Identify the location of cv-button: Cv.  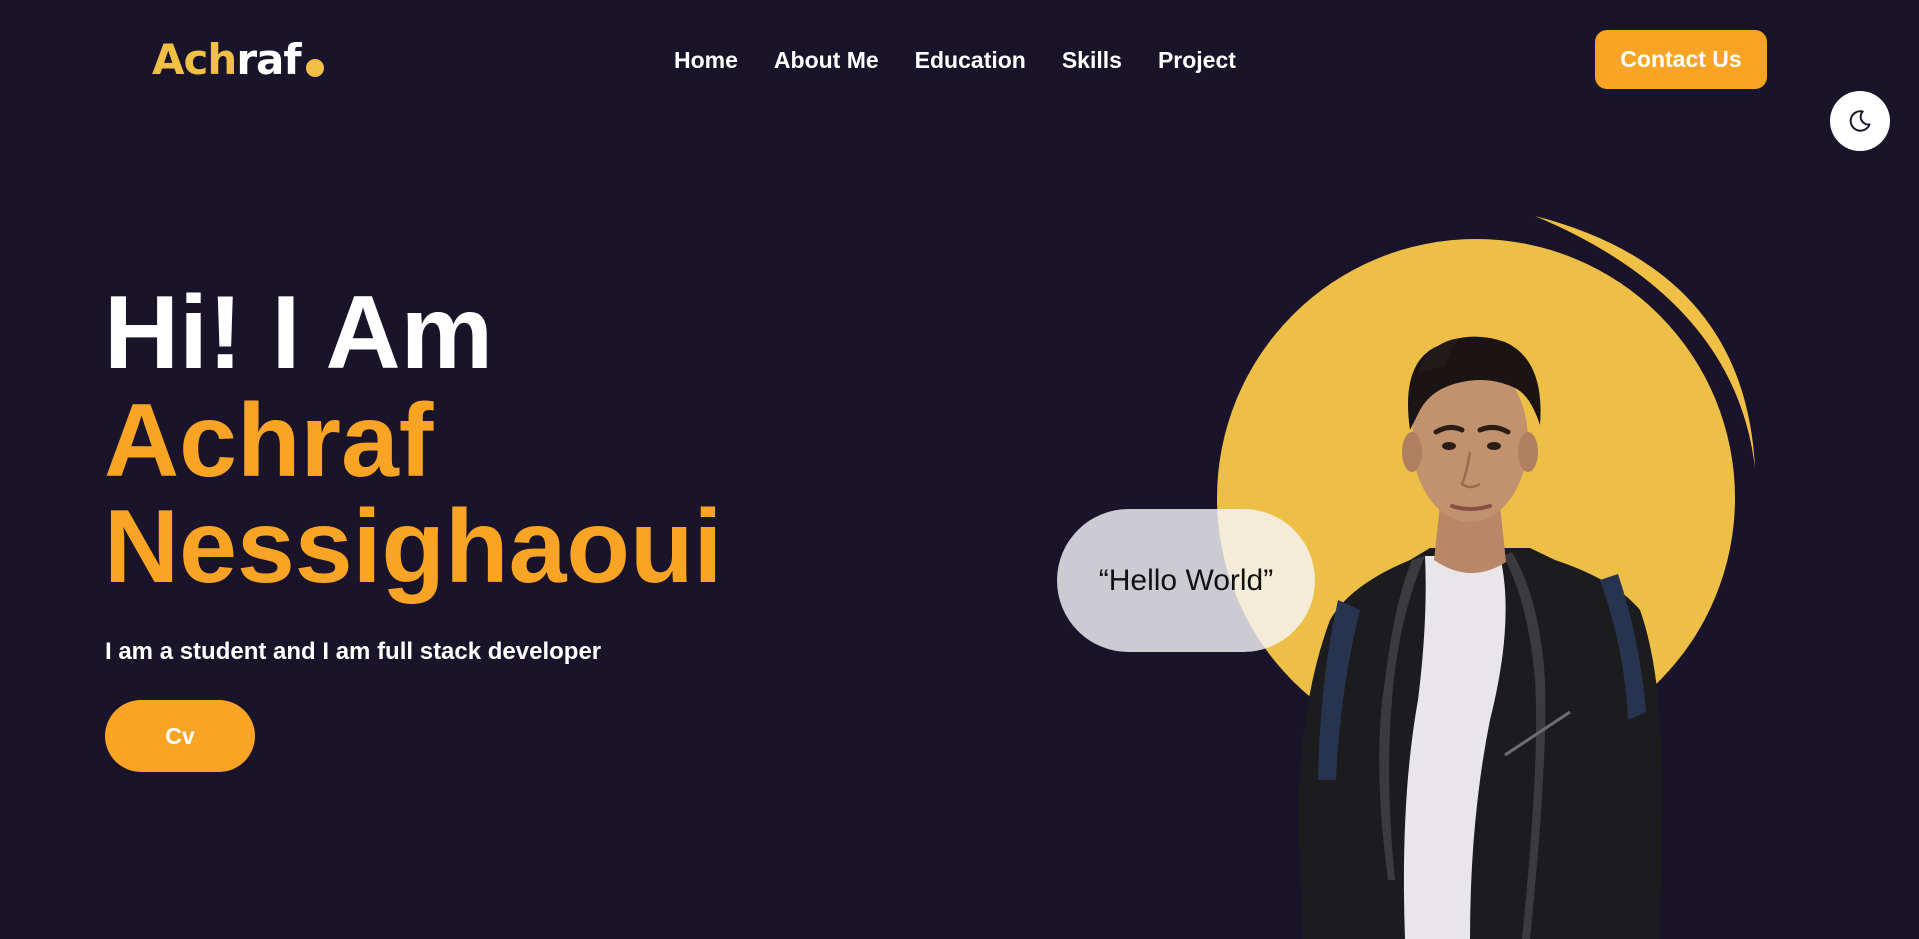
(180, 736).